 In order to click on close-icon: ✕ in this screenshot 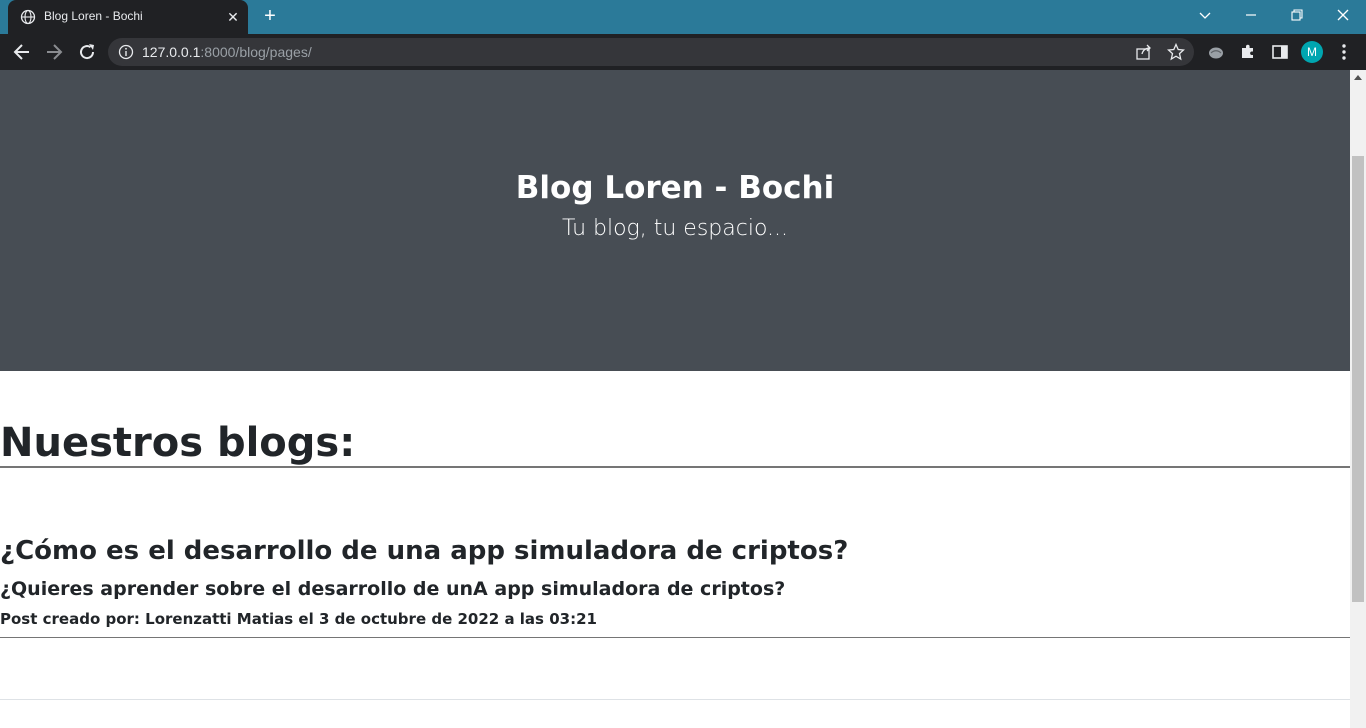, I will do `click(233, 17)`.